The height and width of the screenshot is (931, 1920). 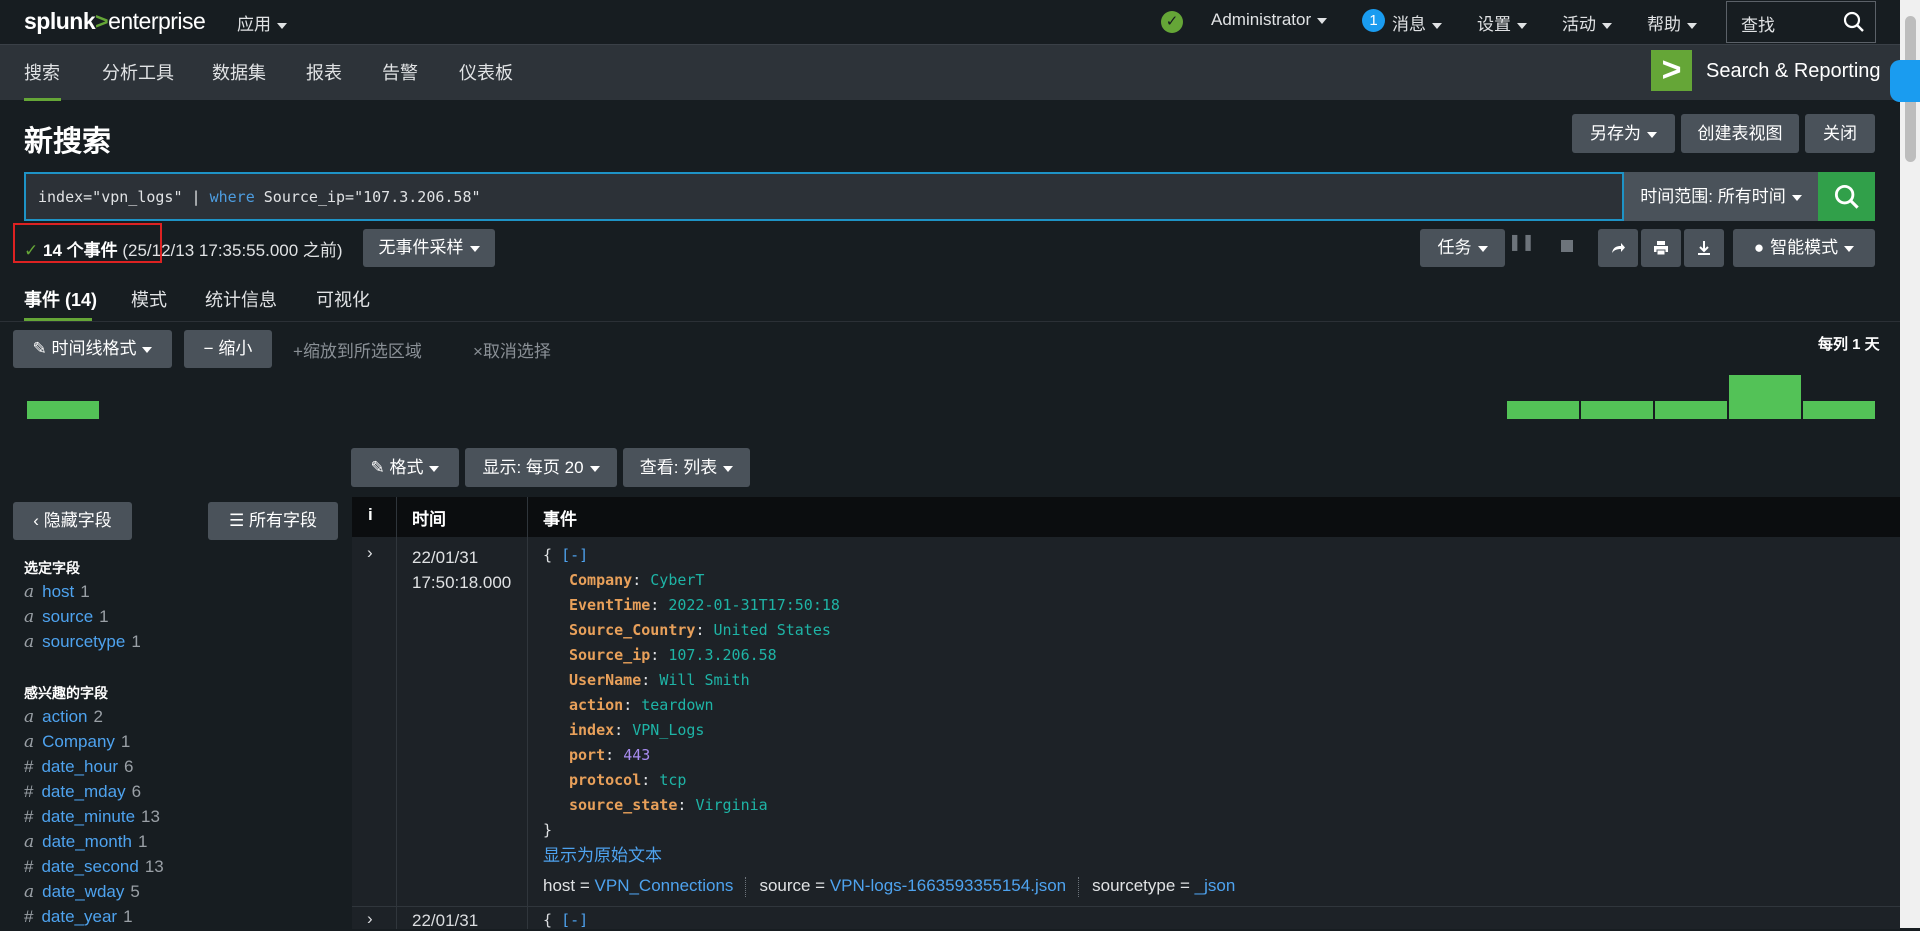 I want to click on minus-icon: −, so click(x=208, y=348).